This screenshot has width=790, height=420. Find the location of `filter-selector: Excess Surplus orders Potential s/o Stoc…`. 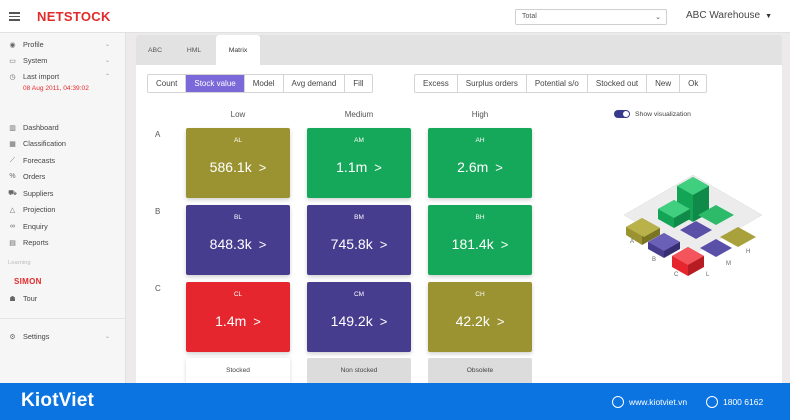

filter-selector: Excess Surplus orders Potential s/o Stoc… is located at coordinates (561, 83).